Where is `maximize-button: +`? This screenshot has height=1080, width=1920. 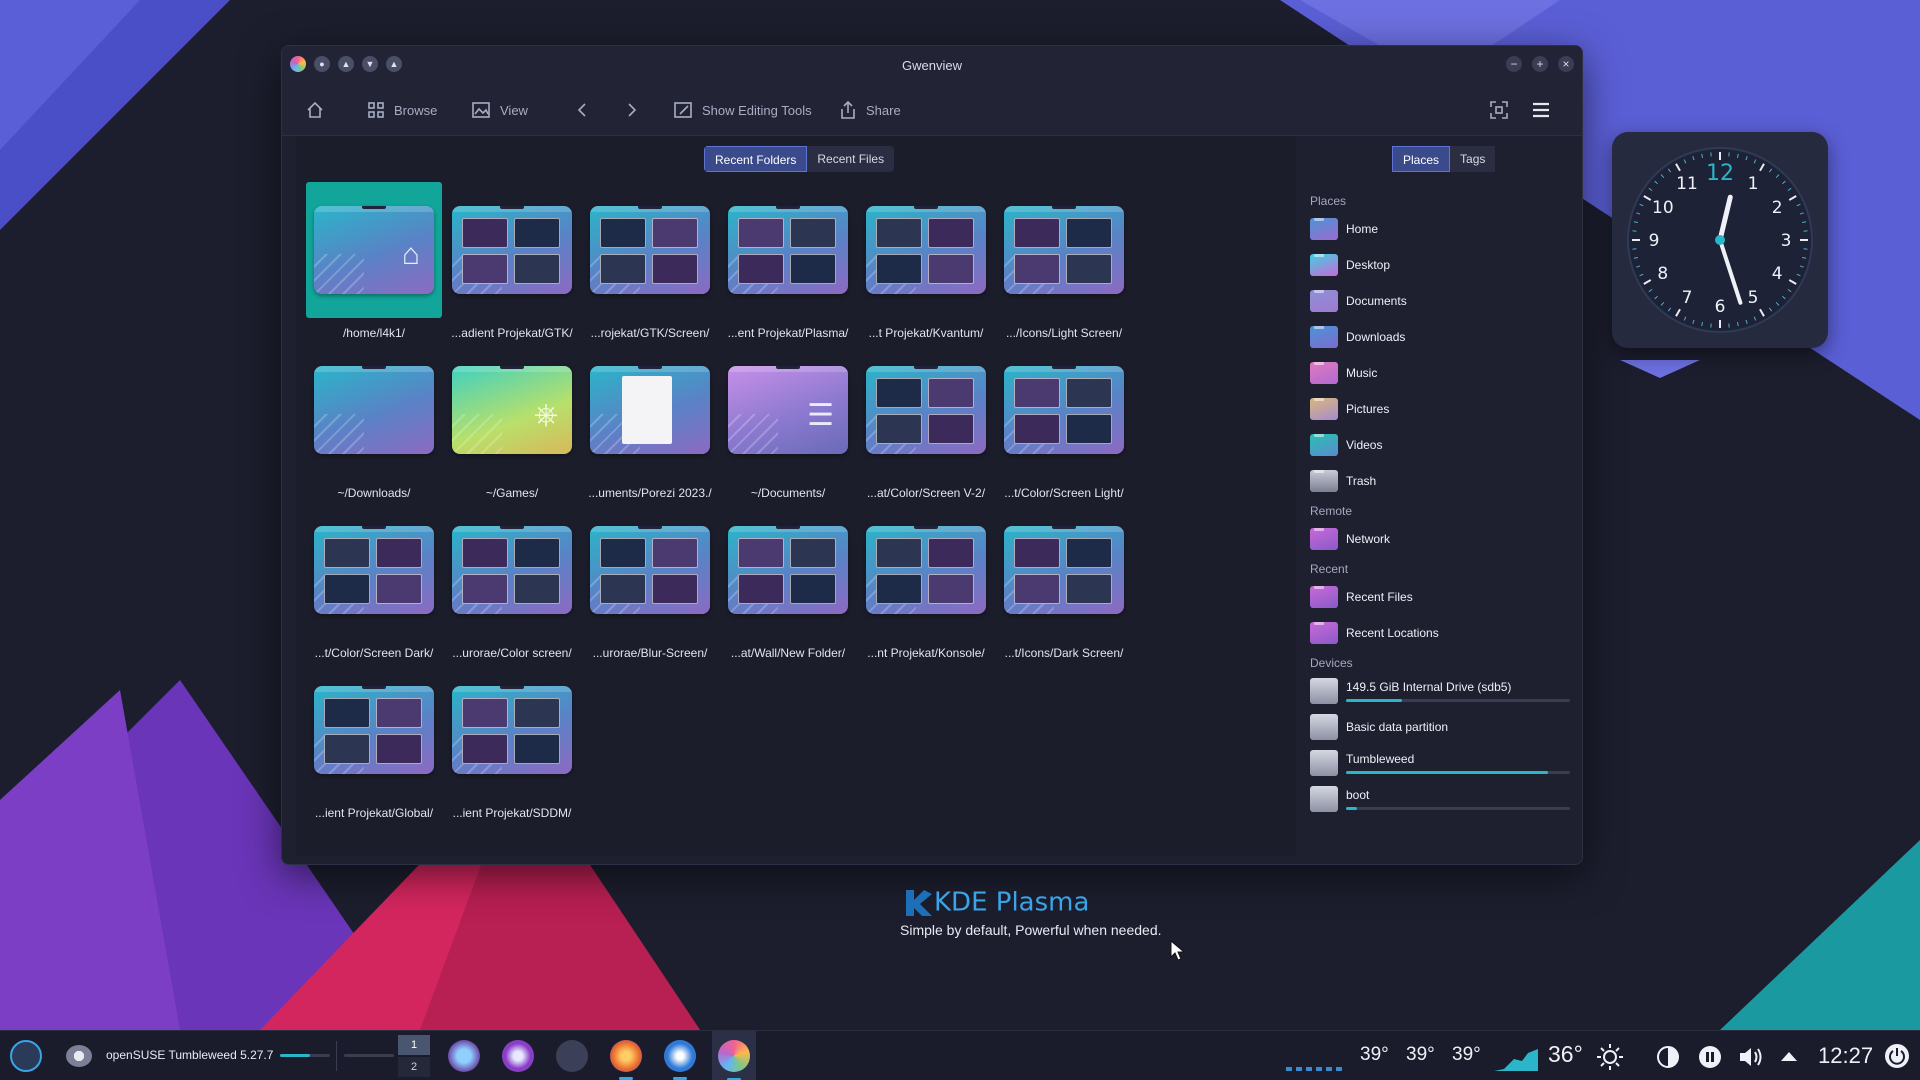
maximize-button: + is located at coordinates (1540, 64).